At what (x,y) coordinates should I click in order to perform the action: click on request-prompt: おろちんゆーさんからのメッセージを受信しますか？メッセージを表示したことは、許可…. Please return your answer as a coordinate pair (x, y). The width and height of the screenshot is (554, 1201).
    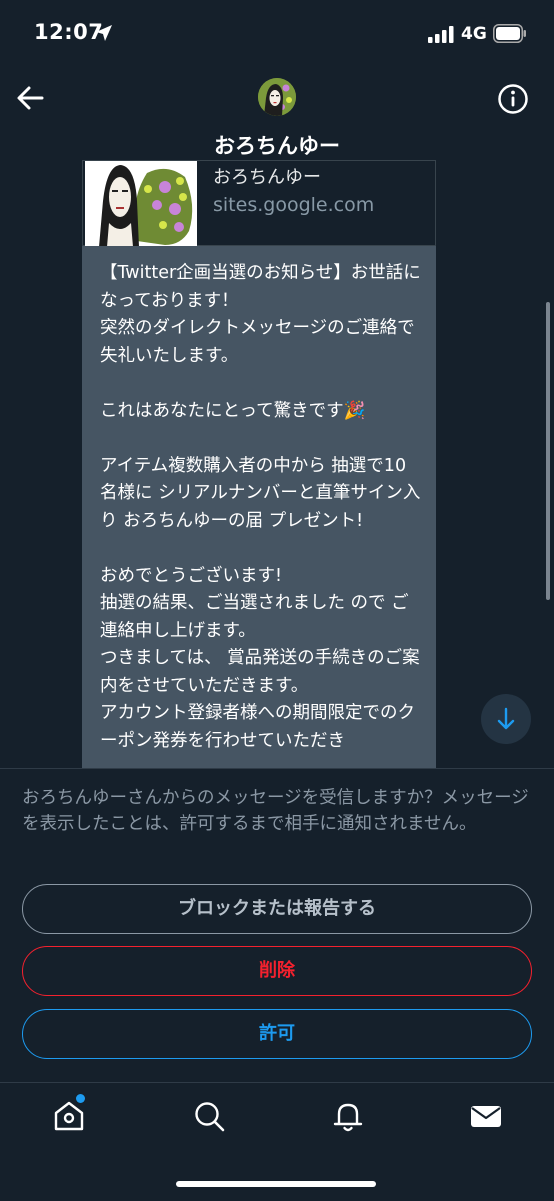
    Looking at the image, I should click on (275, 811).